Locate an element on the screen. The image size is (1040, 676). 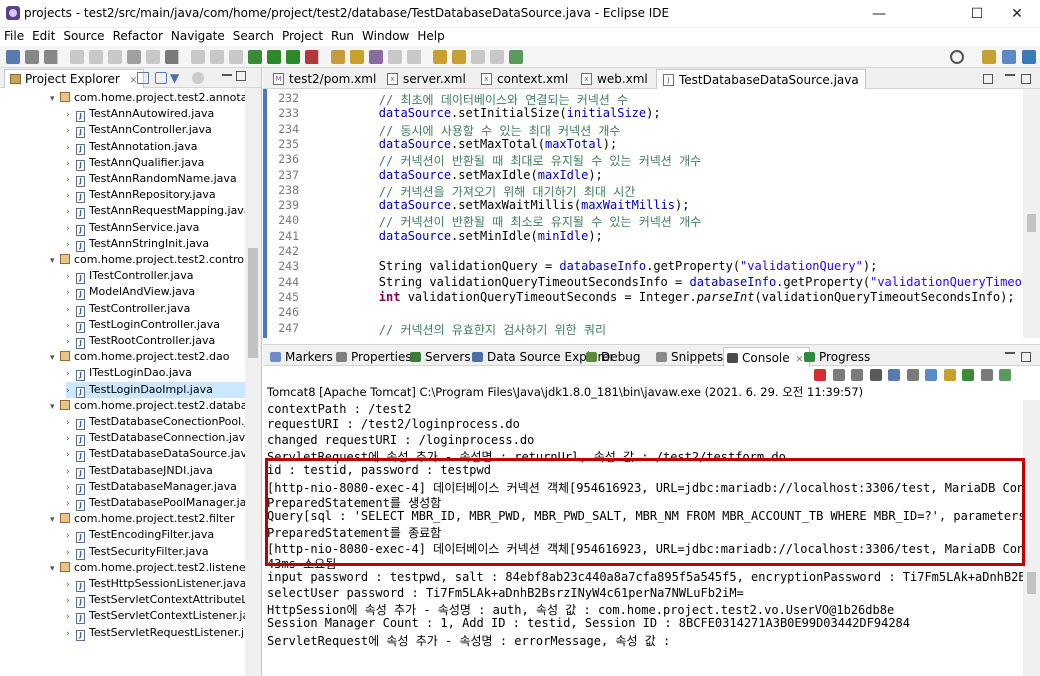
tree-file: › J TestAnnRepository.java is located at coordinates (156, 195).